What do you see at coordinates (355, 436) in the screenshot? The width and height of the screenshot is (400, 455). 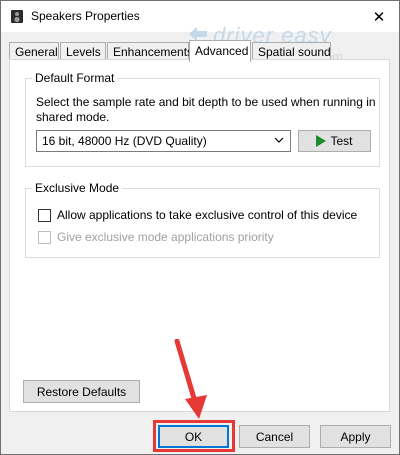 I see `apply-button: Apply` at bounding box center [355, 436].